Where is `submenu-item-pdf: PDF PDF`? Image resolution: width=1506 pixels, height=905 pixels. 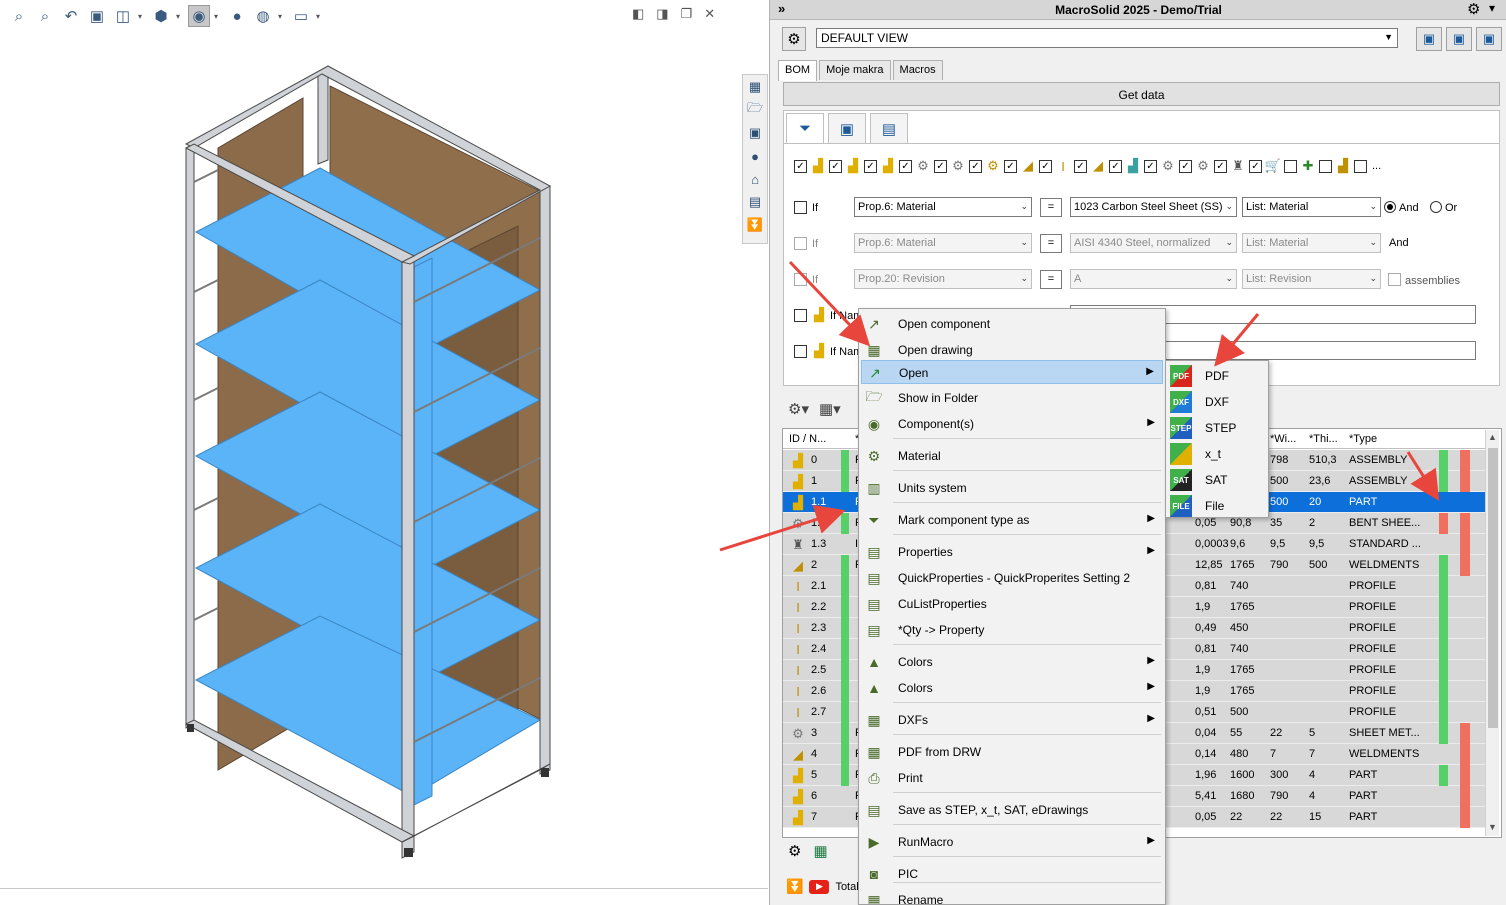
submenu-item-pdf: PDF PDF is located at coordinates (1217, 375).